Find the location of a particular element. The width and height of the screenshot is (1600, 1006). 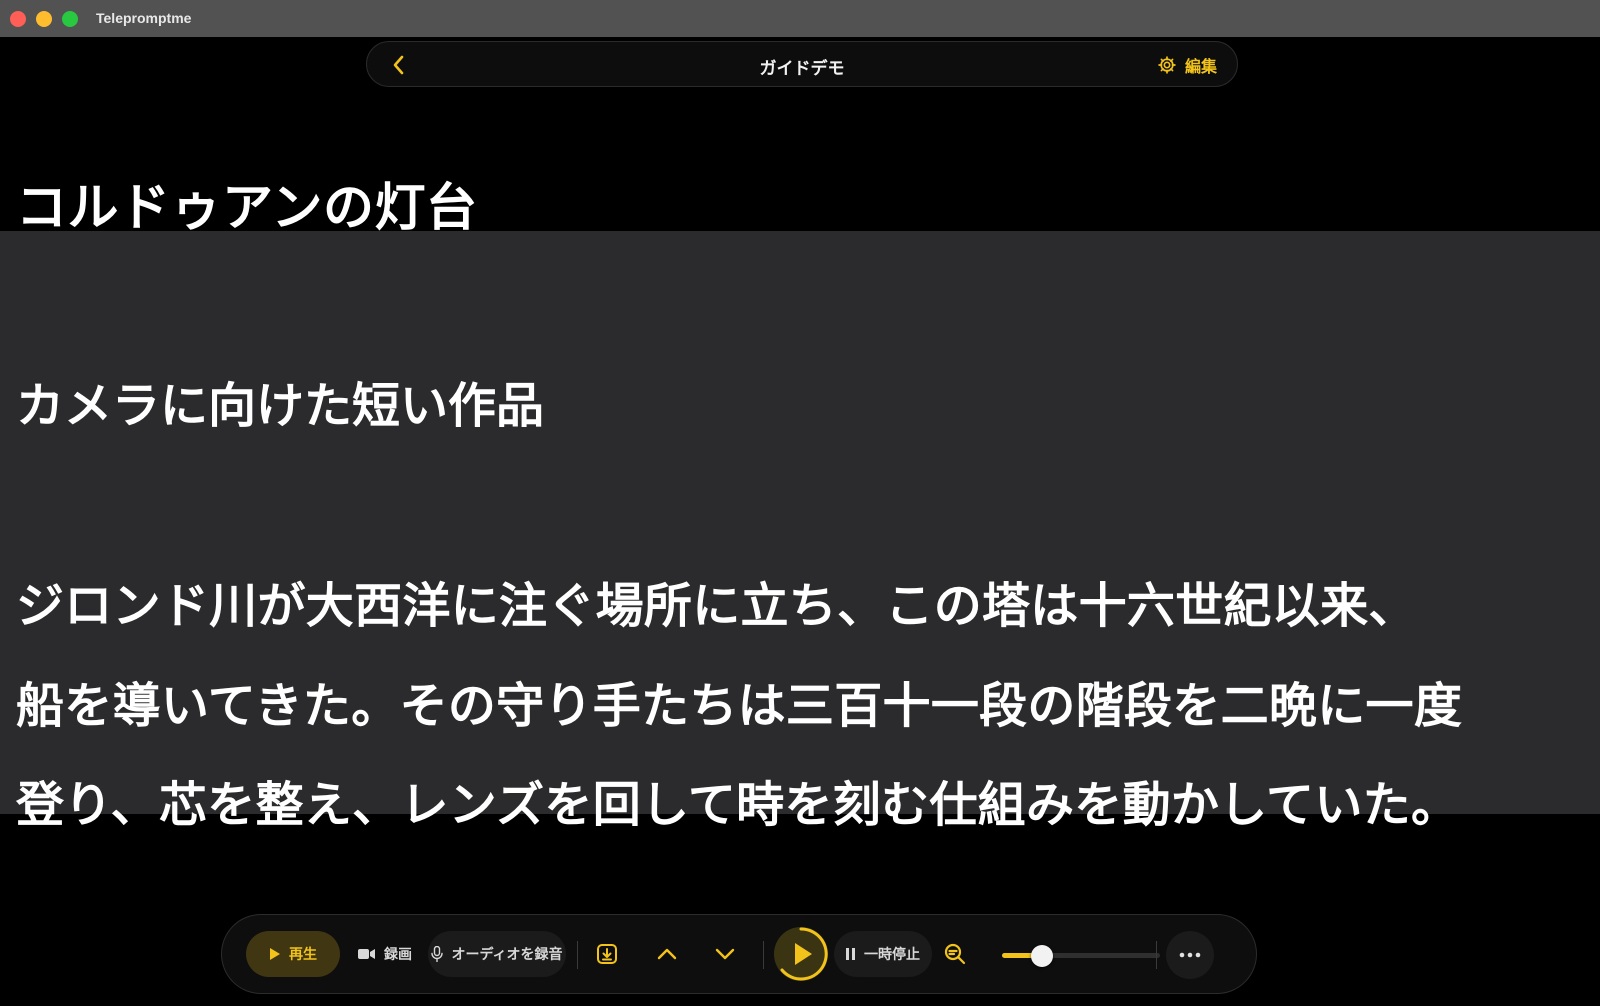

pause-icon is located at coordinates (850, 954).